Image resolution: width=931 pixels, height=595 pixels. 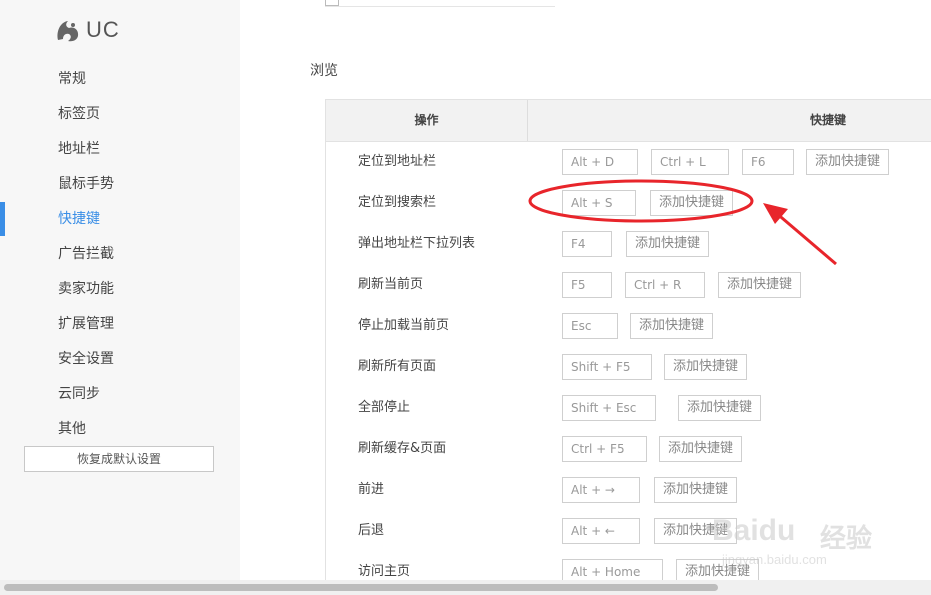 What do you see at coordinates (79, 394) in the screenshot?
I see `sidebar-item-9: 云同步` at bounding box center [79, 394].